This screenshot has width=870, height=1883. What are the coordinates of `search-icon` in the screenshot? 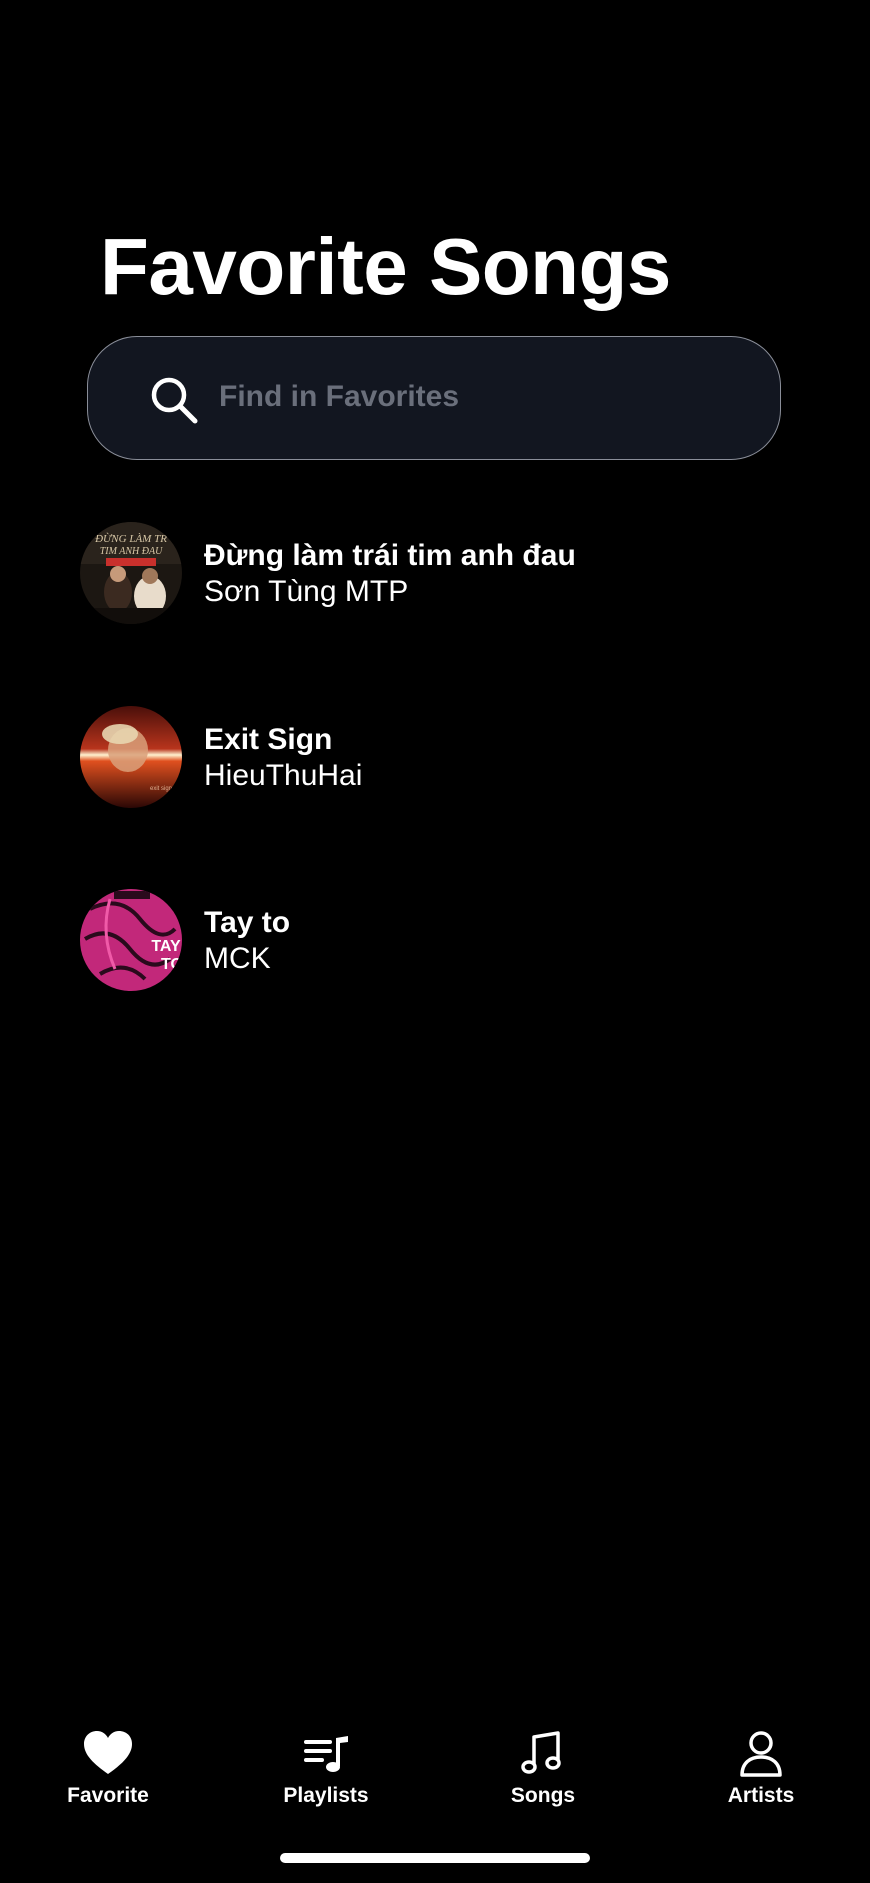 It's located at (174, 400).